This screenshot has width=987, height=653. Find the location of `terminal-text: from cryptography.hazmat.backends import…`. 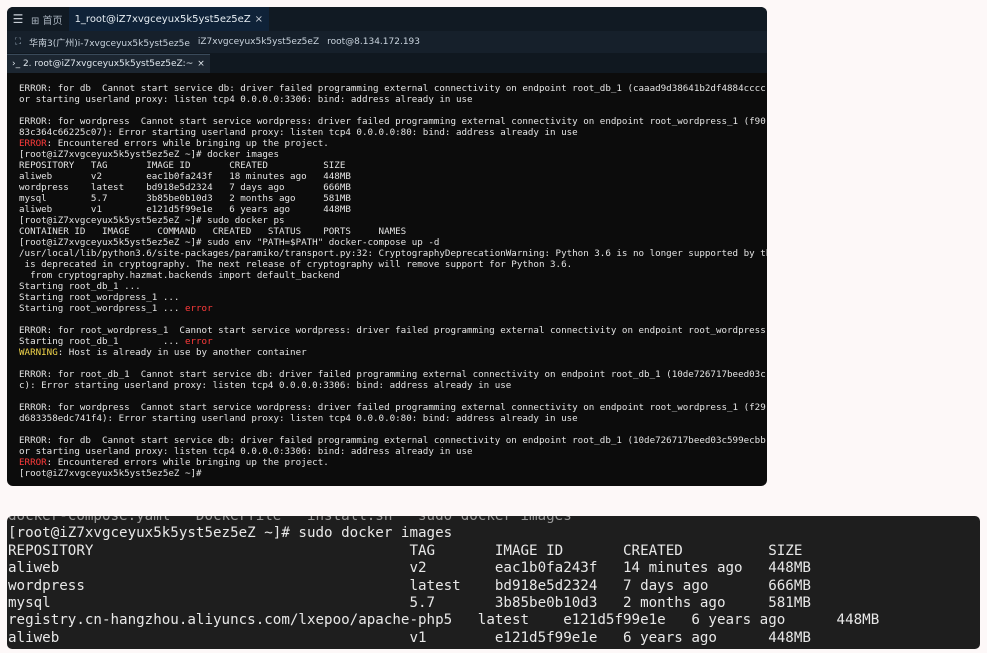

terminal-text: from cryptography.hazmat.backends import… is located at coordinates (179, 275).